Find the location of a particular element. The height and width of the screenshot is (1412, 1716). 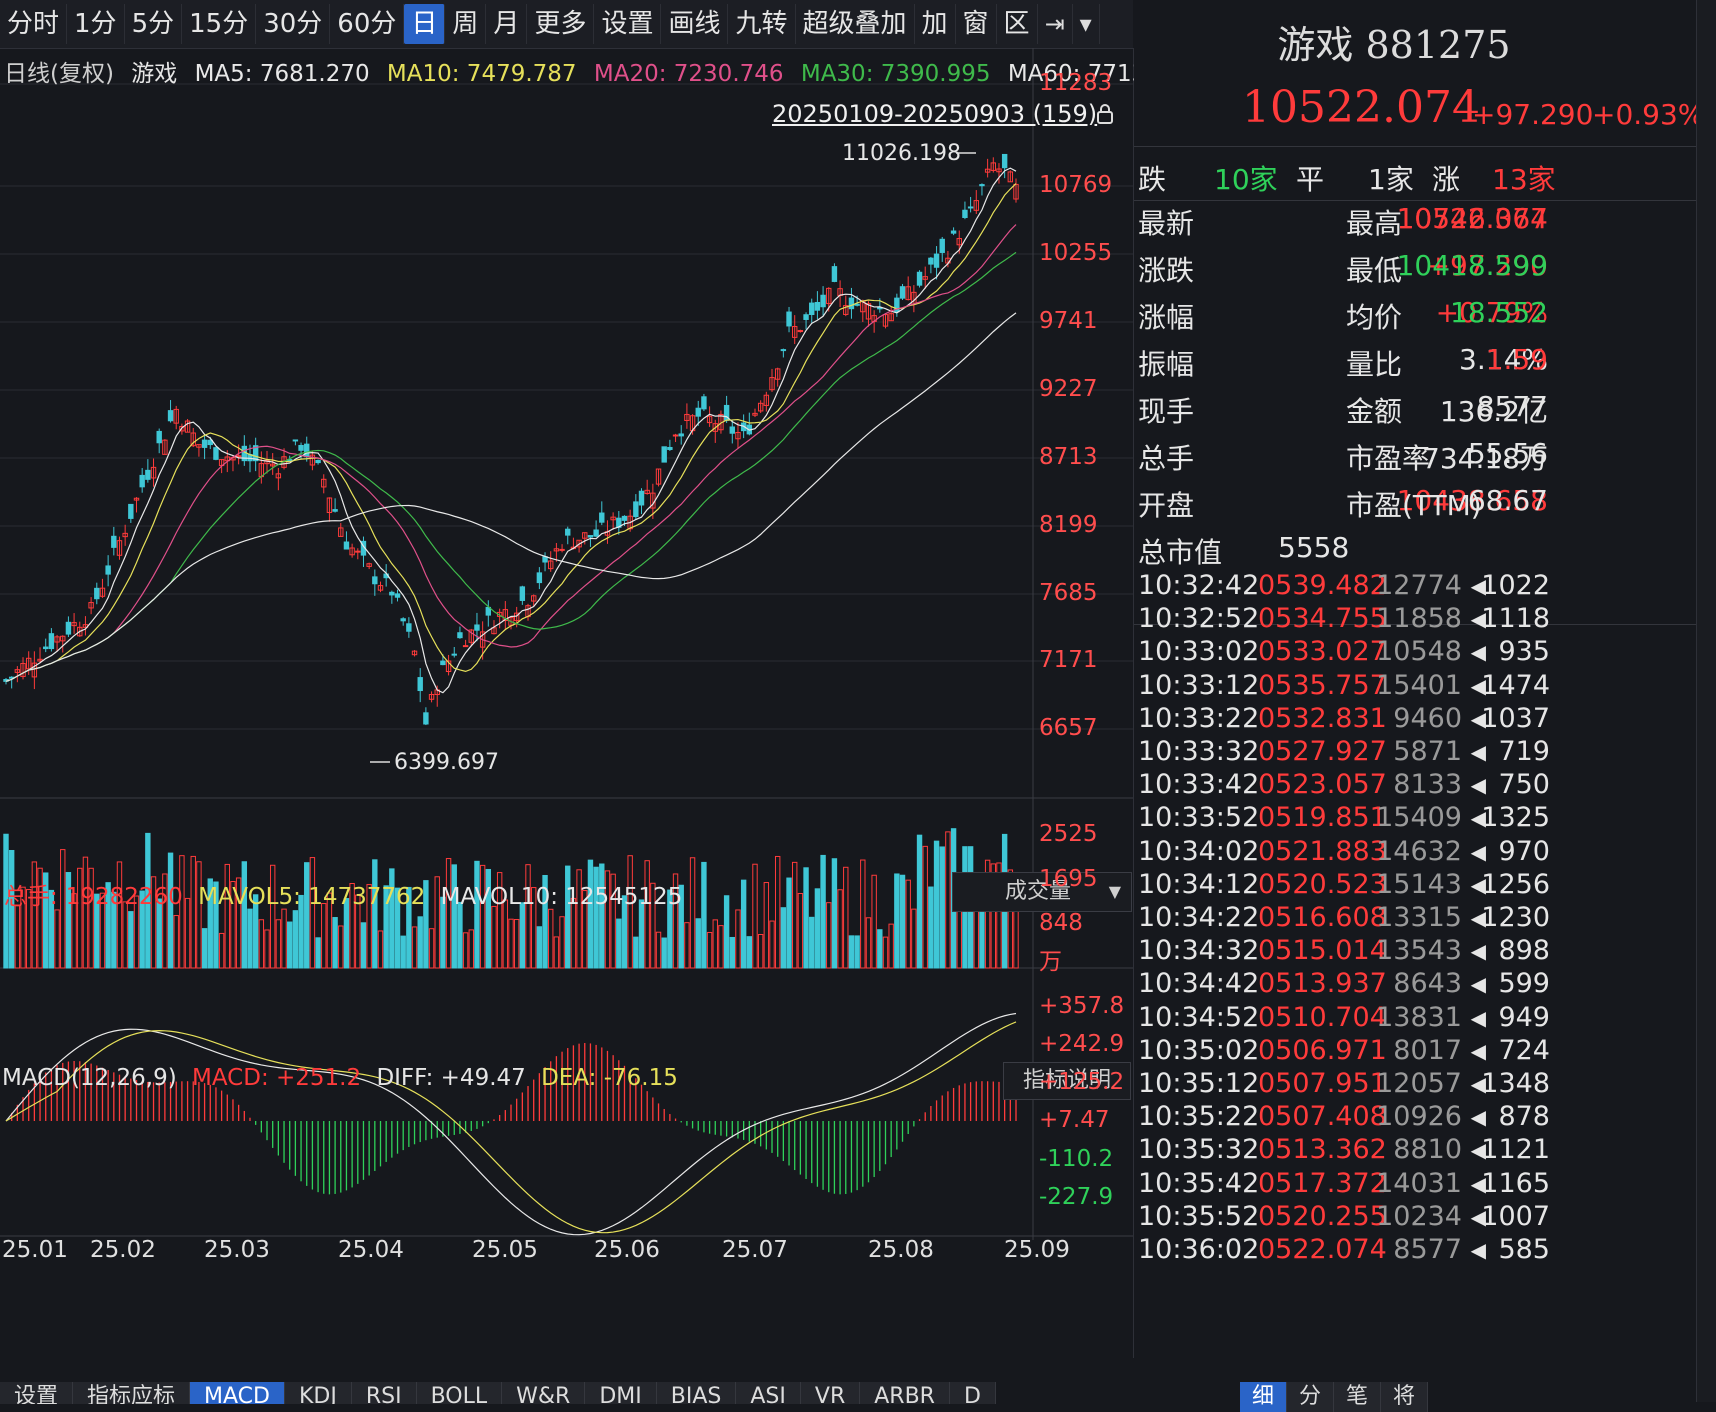

tick-row: 10:33:42 0523.057 8133 ◀ 750 is located at coordinates (1344, 785).